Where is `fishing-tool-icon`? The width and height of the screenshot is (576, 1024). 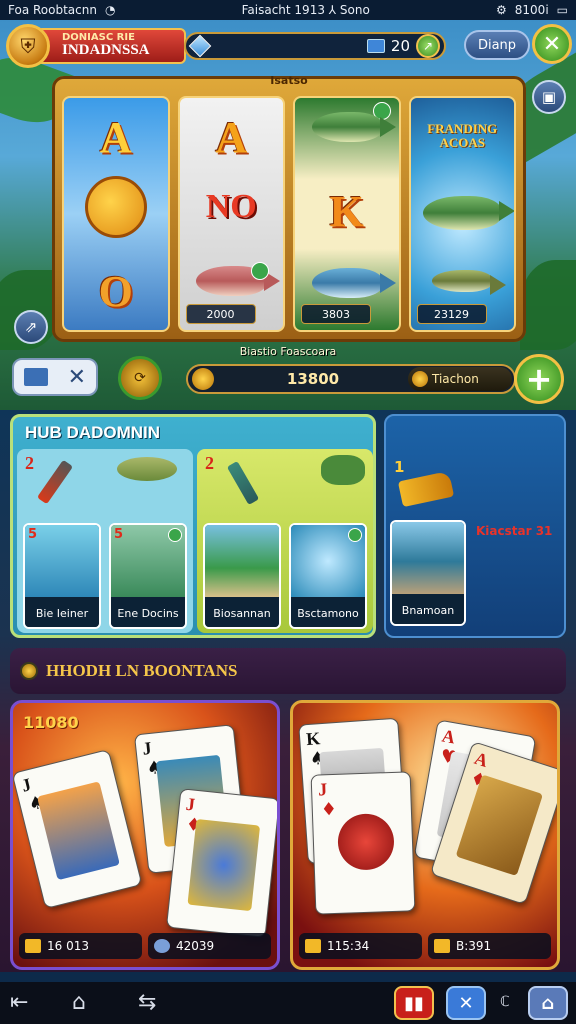
fishing-tool-icon is located at coordinates (243, 483).